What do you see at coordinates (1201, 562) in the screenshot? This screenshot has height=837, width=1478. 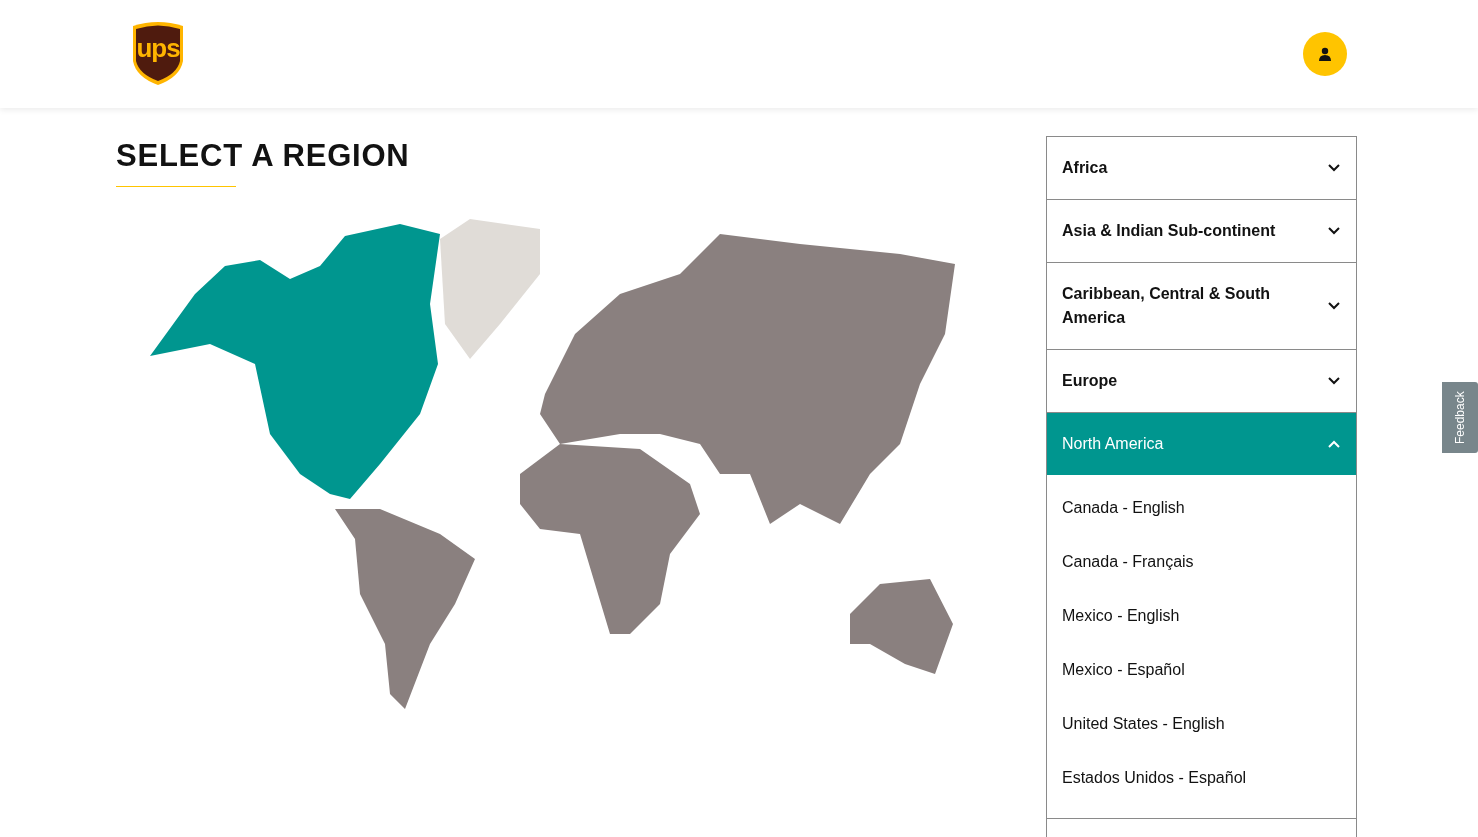 I see `country-link: Canada - Français` at bounding box center [1201, 562].